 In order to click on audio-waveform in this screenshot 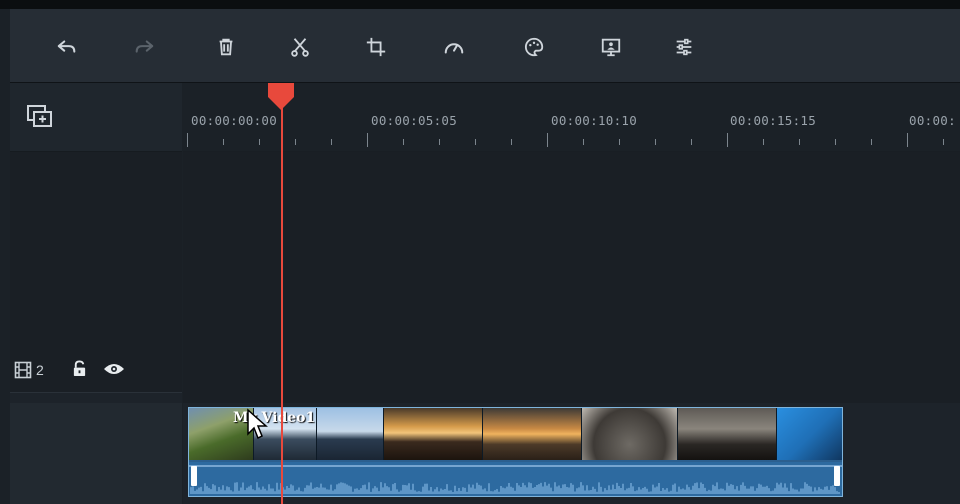, I will do `click(515, 479)`.